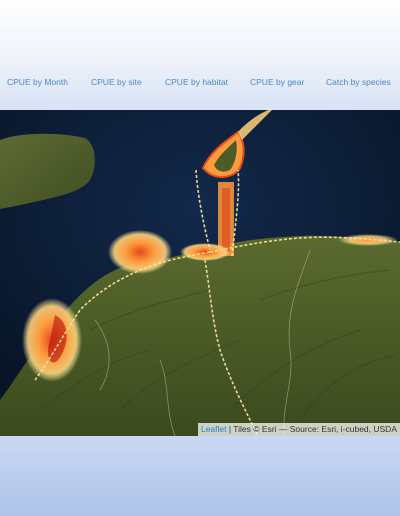  Describe the element at coordinates (116, 82) in the screenshot. I see `tab-cpue-by-site: CPUE by site` at that location.